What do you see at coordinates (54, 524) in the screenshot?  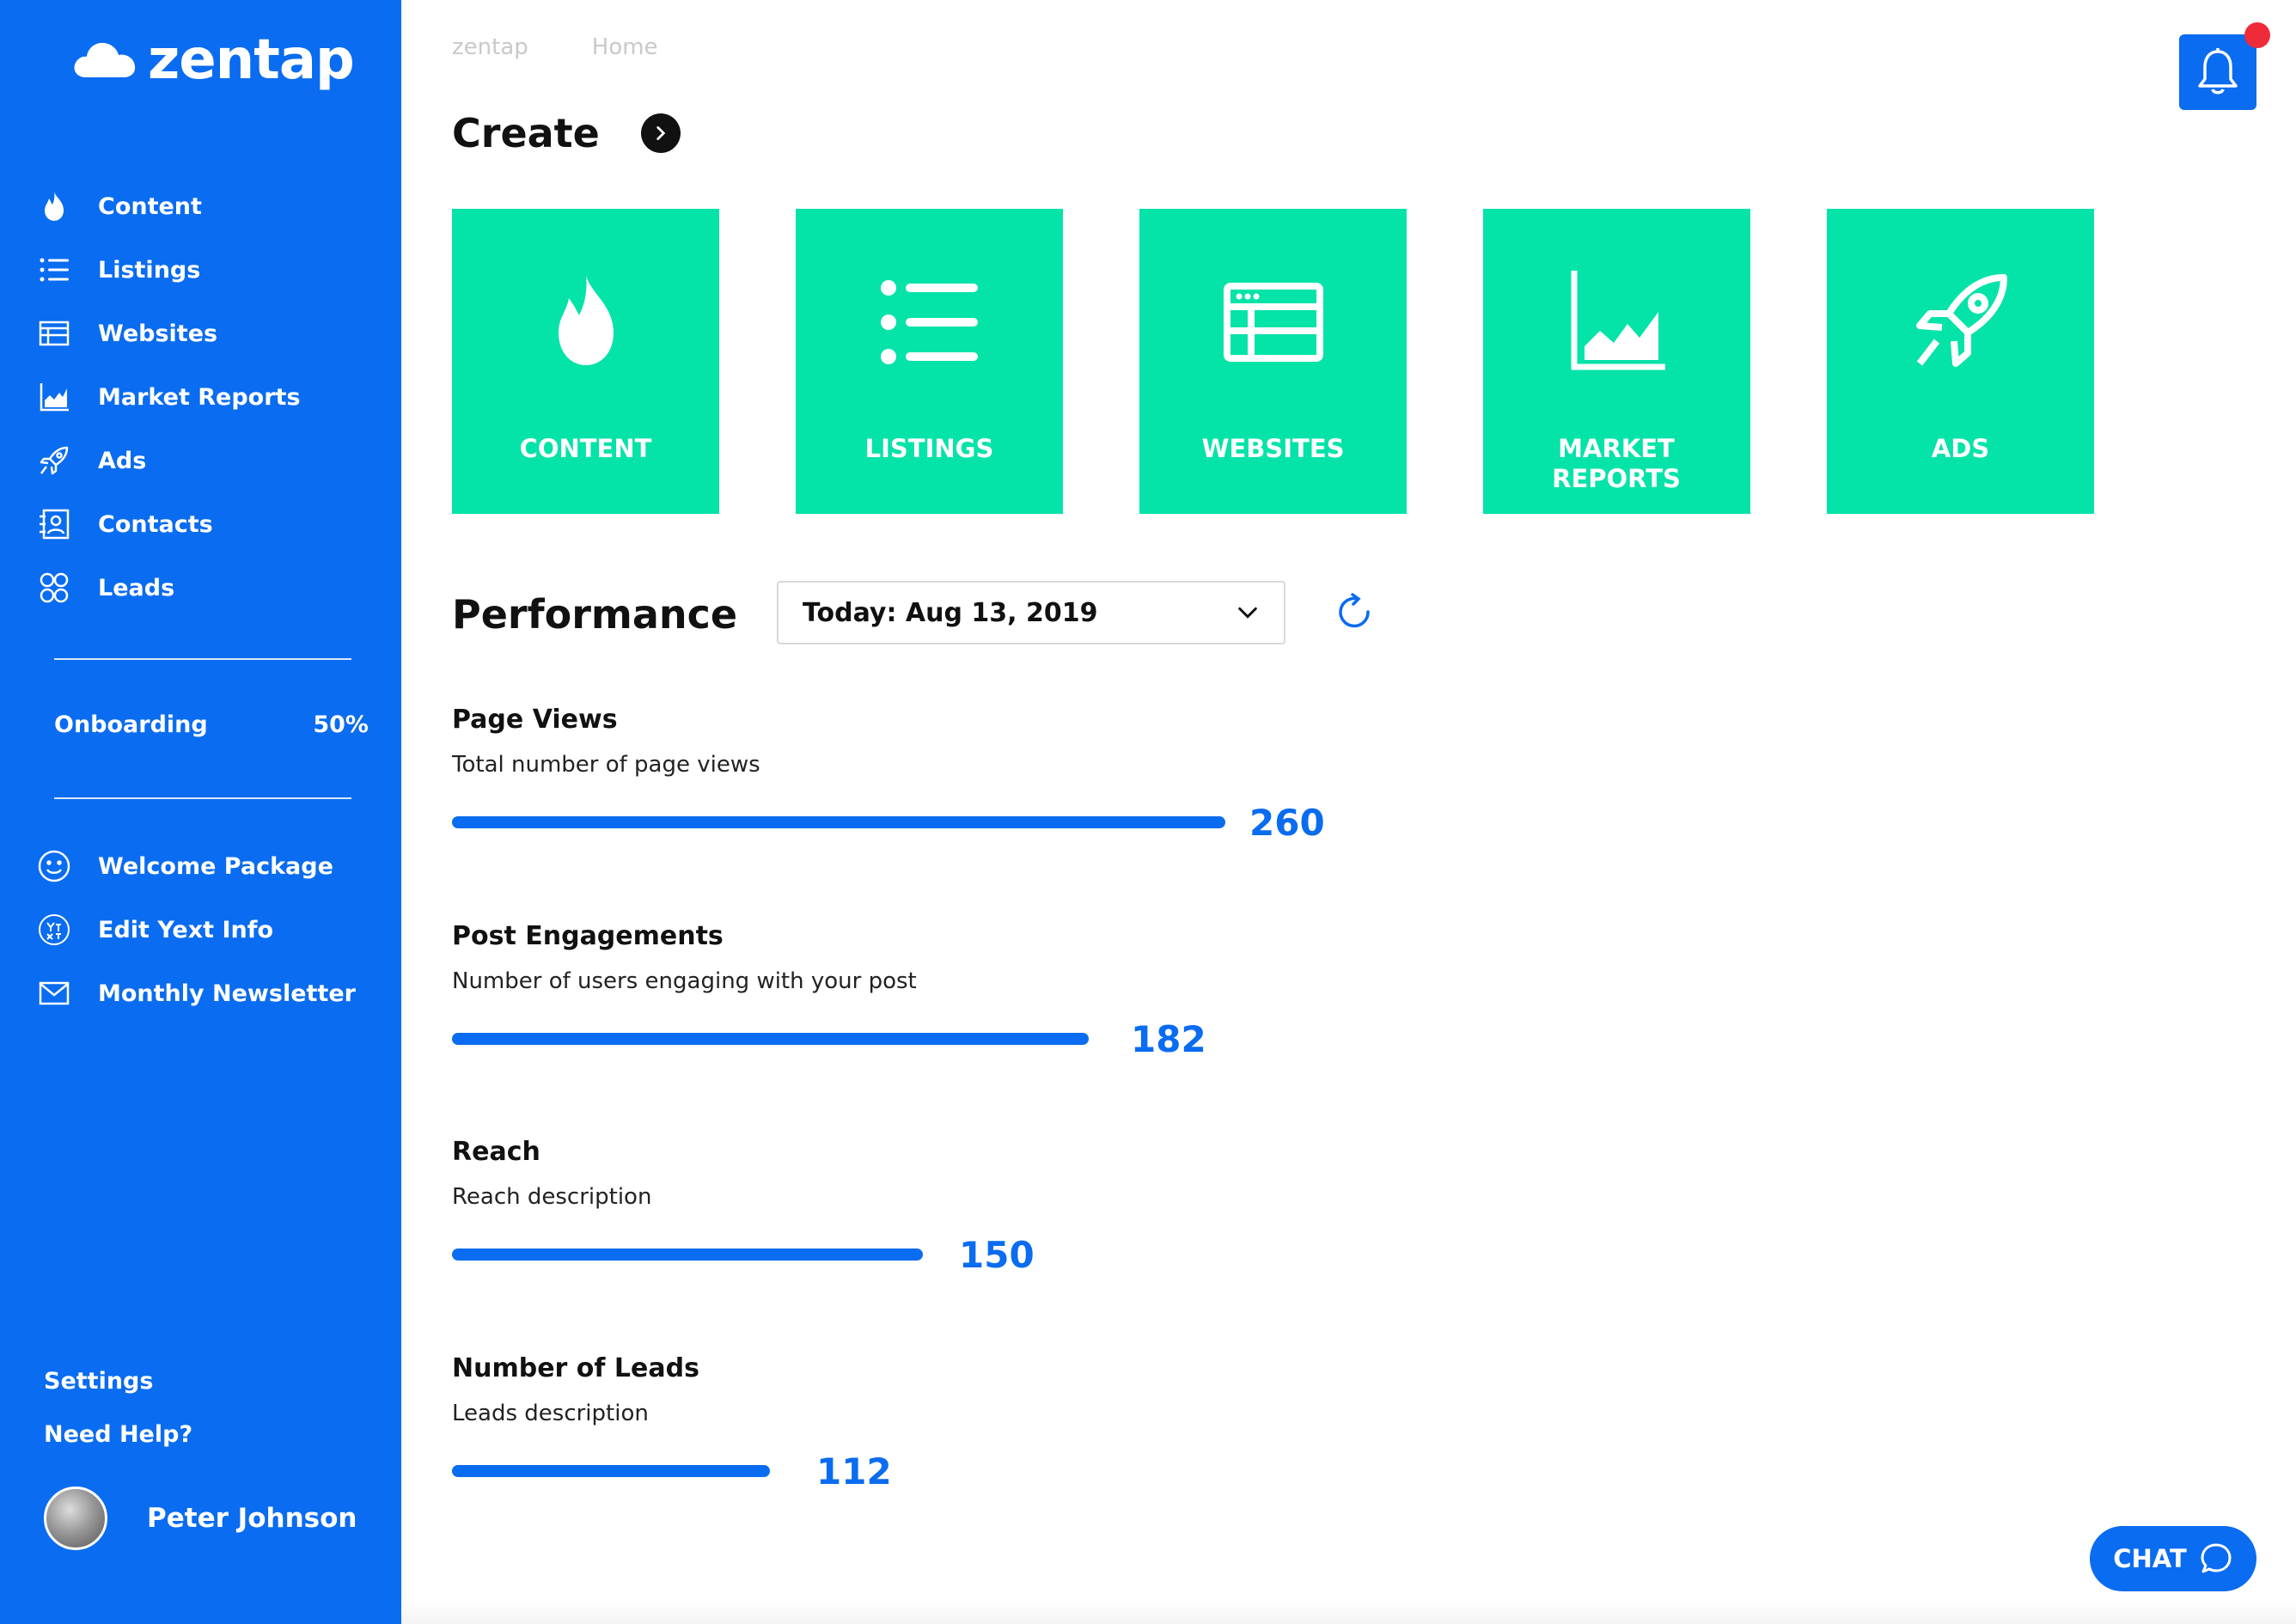 I see `contacts-icon` at bounding box center [54, 524].